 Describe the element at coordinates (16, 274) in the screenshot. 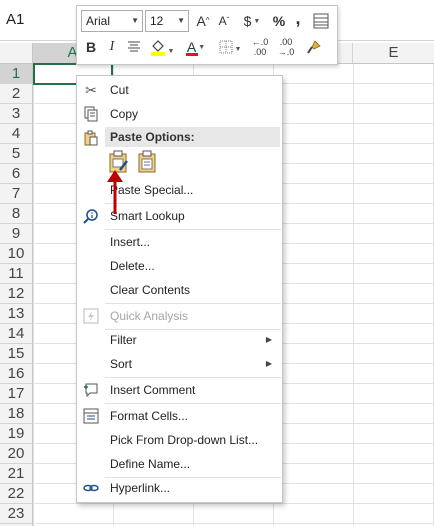

I see `row-header-11: 11` at that location.